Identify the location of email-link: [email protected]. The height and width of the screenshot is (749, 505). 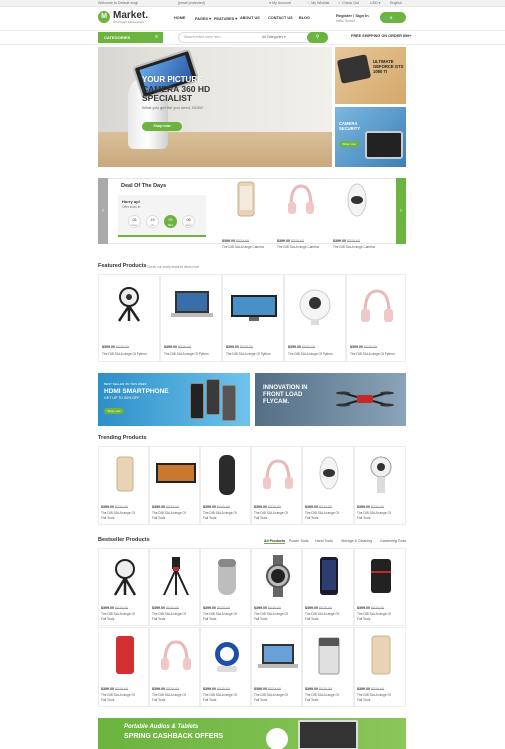
(191, 3).